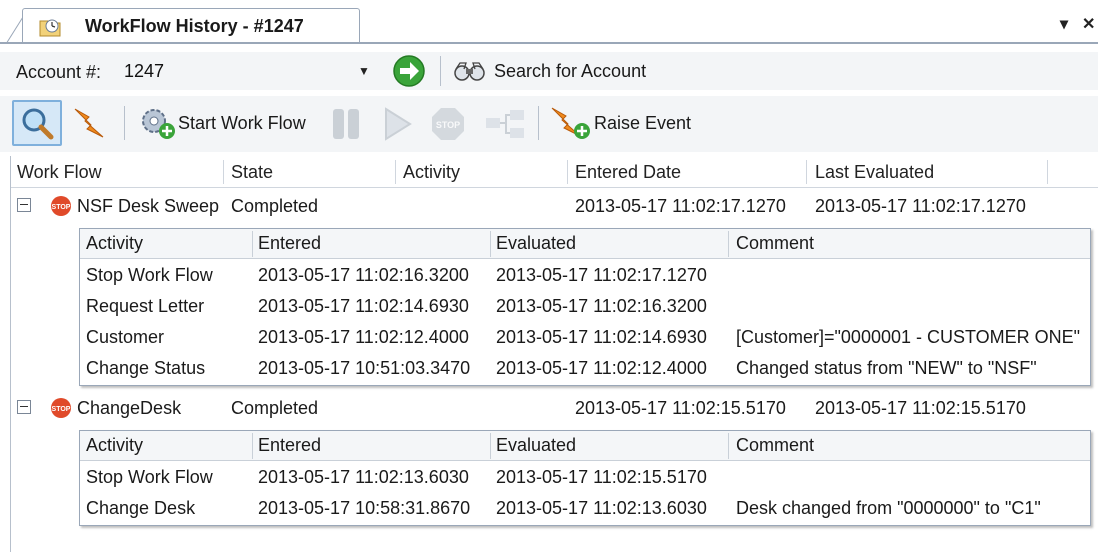 This screenshot has height=552, width=1098. I want to click on start-work-flow-button: Start Work Flow, so click(221, 123).